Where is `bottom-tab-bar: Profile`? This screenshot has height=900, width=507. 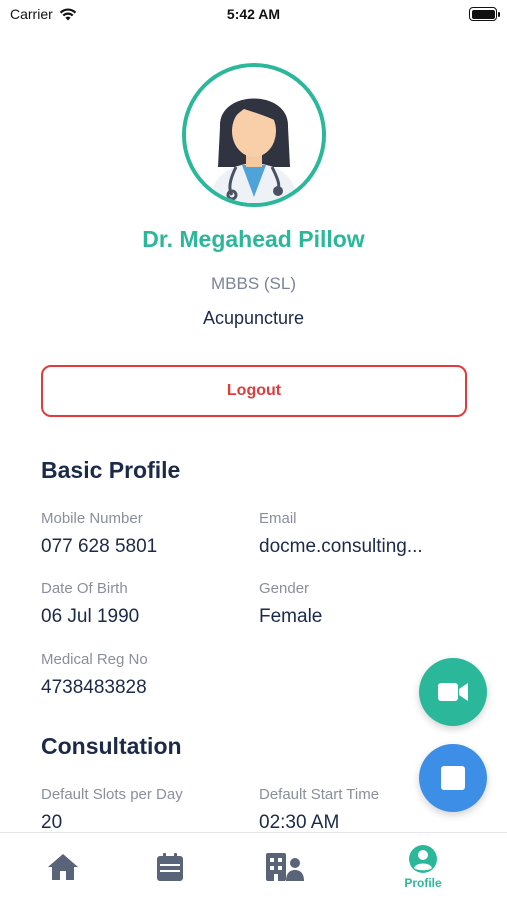
bottom-tab-bar: Profile is located at coordinates (253, 866).